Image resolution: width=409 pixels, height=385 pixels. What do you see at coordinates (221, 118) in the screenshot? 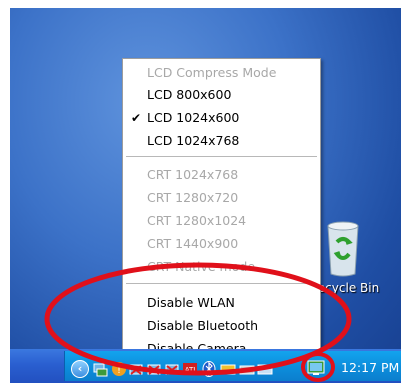
I see `menu-item-lcd-1024x600: ✔ LCD 1024x600` at bounding box center [221, 118].